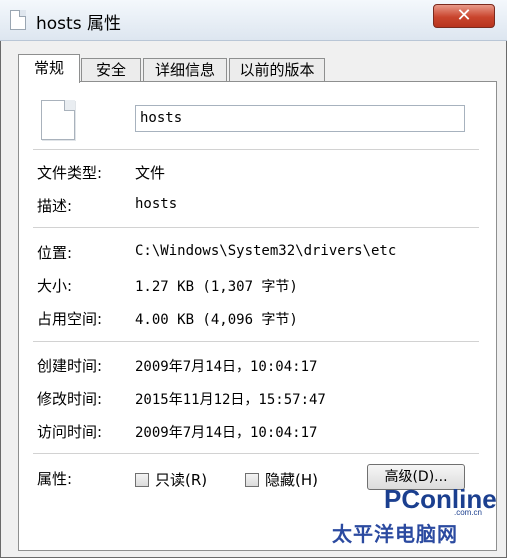  I want to click on file-type-label: 文件类型:, so click(70, 173).